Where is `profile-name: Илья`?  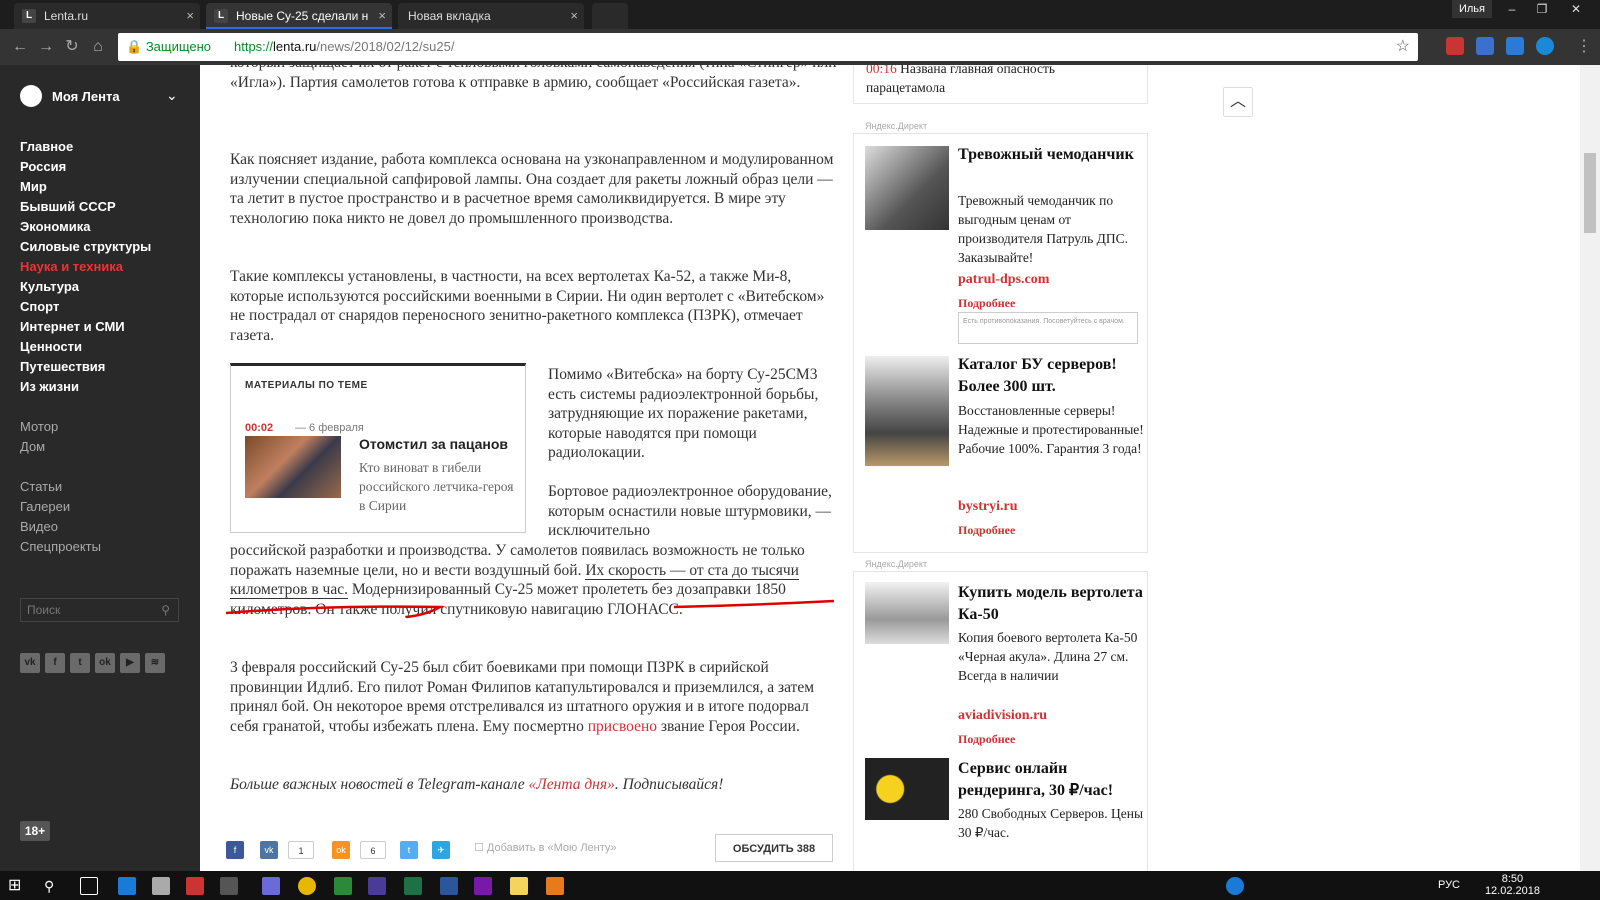
profile-name: Илья is located at coordinates (1472, 9).